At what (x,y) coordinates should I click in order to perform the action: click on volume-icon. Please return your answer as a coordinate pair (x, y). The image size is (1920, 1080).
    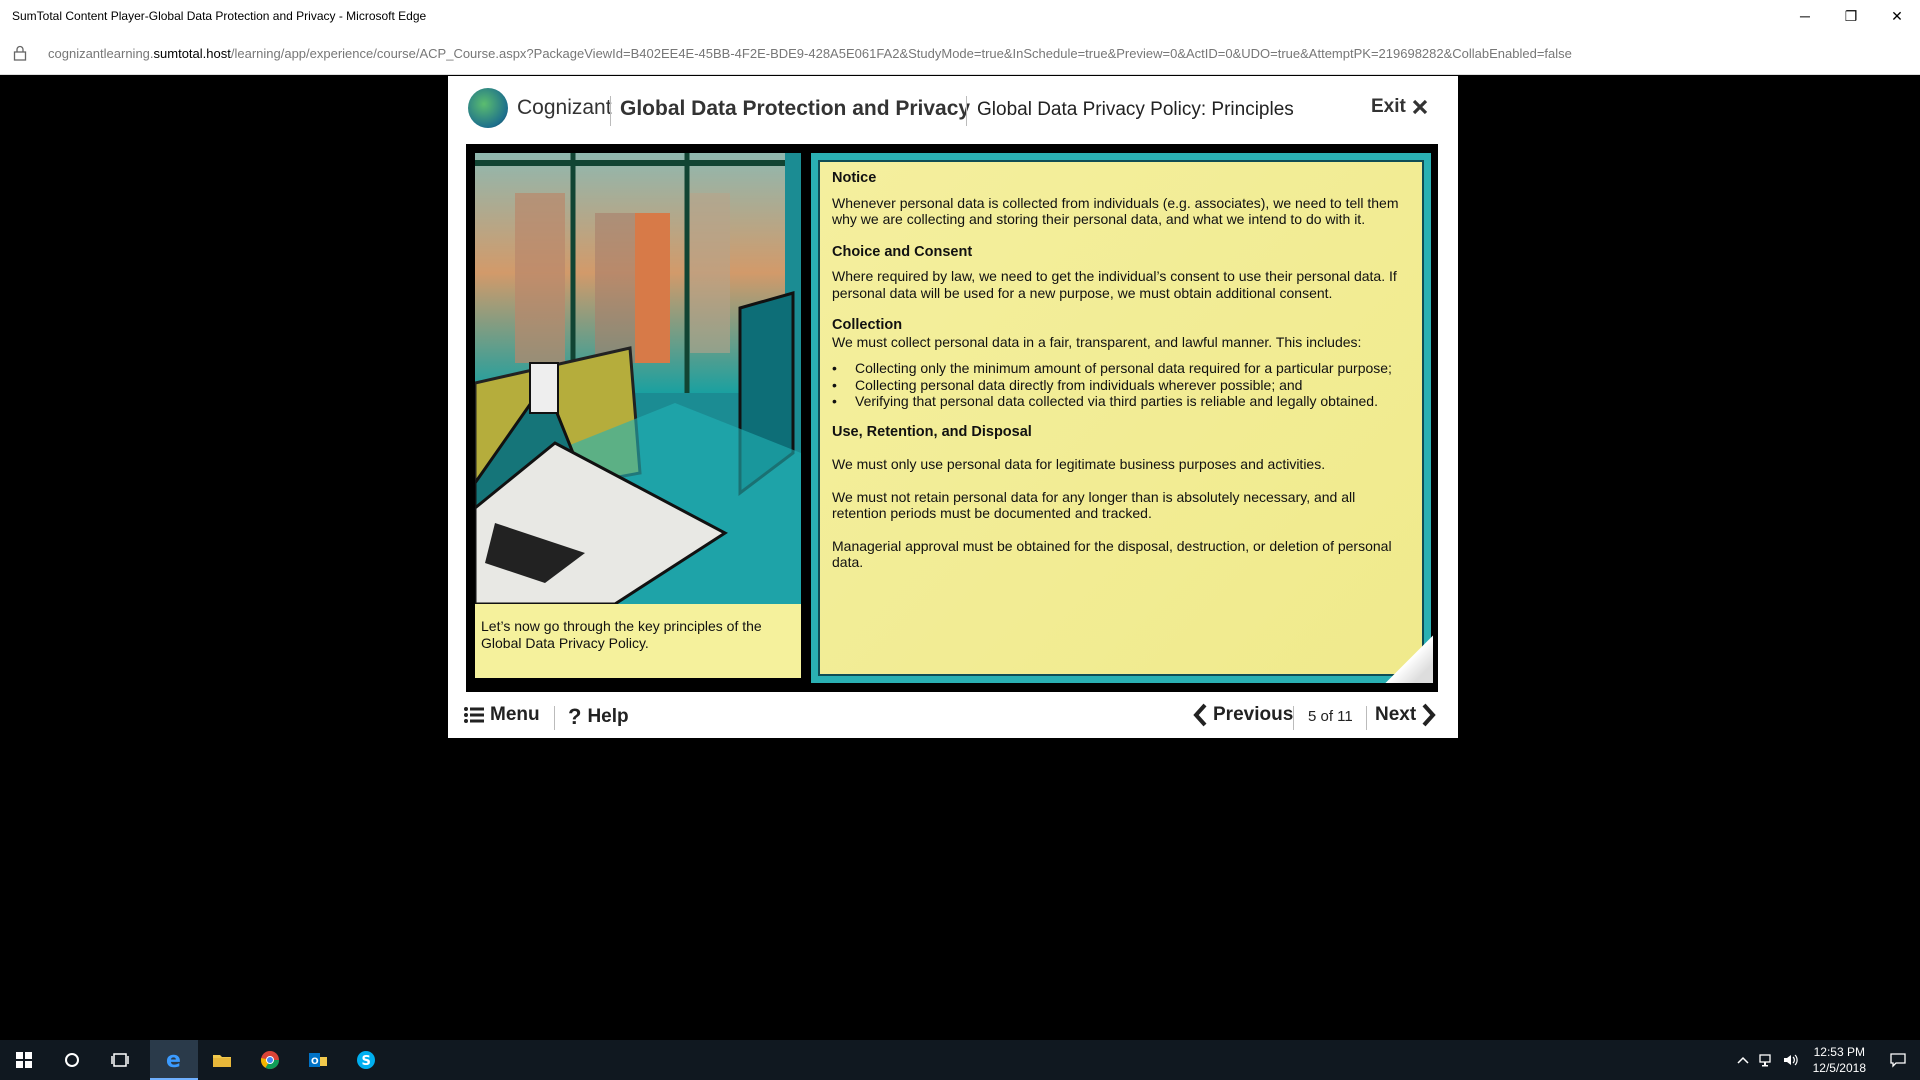
    Looking at the image, I should click on (1791, 1060).